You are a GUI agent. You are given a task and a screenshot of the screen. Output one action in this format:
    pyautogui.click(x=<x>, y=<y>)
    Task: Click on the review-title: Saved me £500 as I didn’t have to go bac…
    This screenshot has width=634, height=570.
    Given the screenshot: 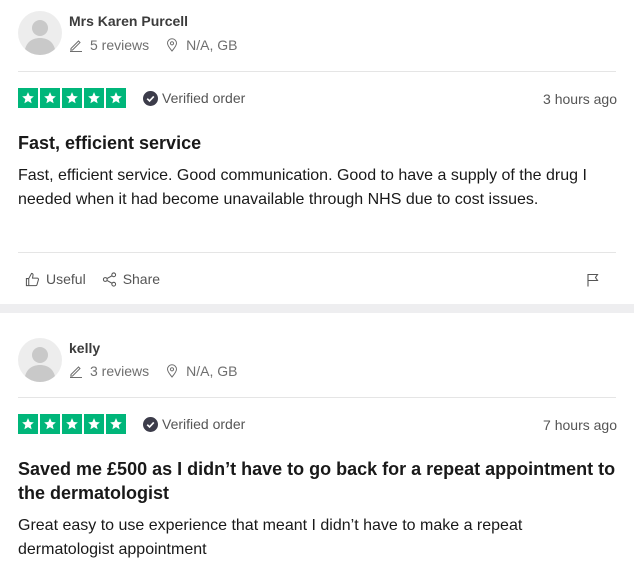 What is the action you would take?
    pyautogui.click(x=318, y=481)
    